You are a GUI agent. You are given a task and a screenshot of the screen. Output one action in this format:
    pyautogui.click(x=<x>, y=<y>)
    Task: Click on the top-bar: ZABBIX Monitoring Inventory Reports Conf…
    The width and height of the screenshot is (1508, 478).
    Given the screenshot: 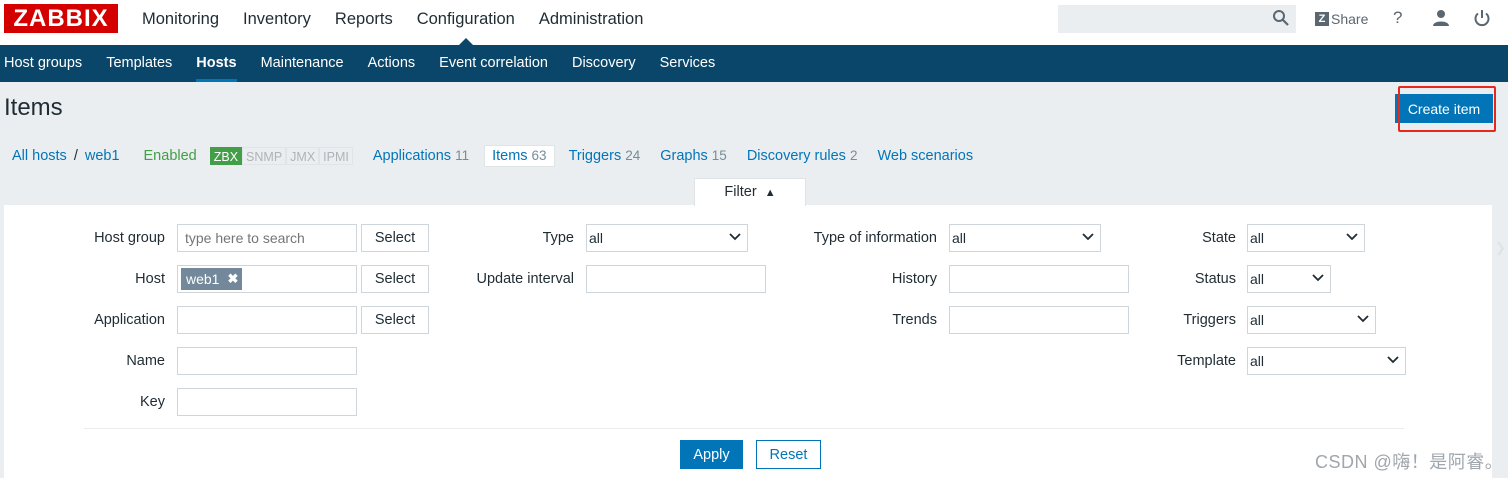 What is the action you would take?
    pyautogui.click(x=754, y=23)
    